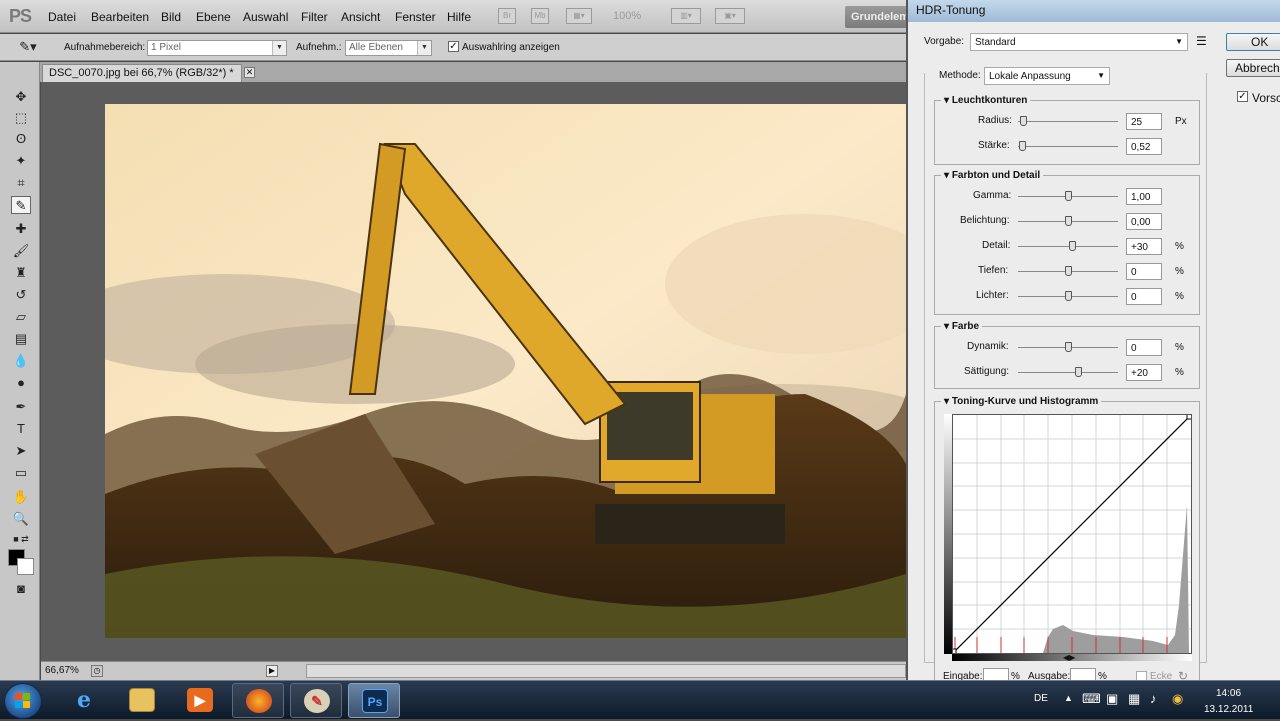 Image resolution: width=1280 pixels, height=721 pixels. What do you see at coordinates (1201, 41) in the screenshot?
I see `preset-options-icon: ☰` at bounding box center [1201, 41].